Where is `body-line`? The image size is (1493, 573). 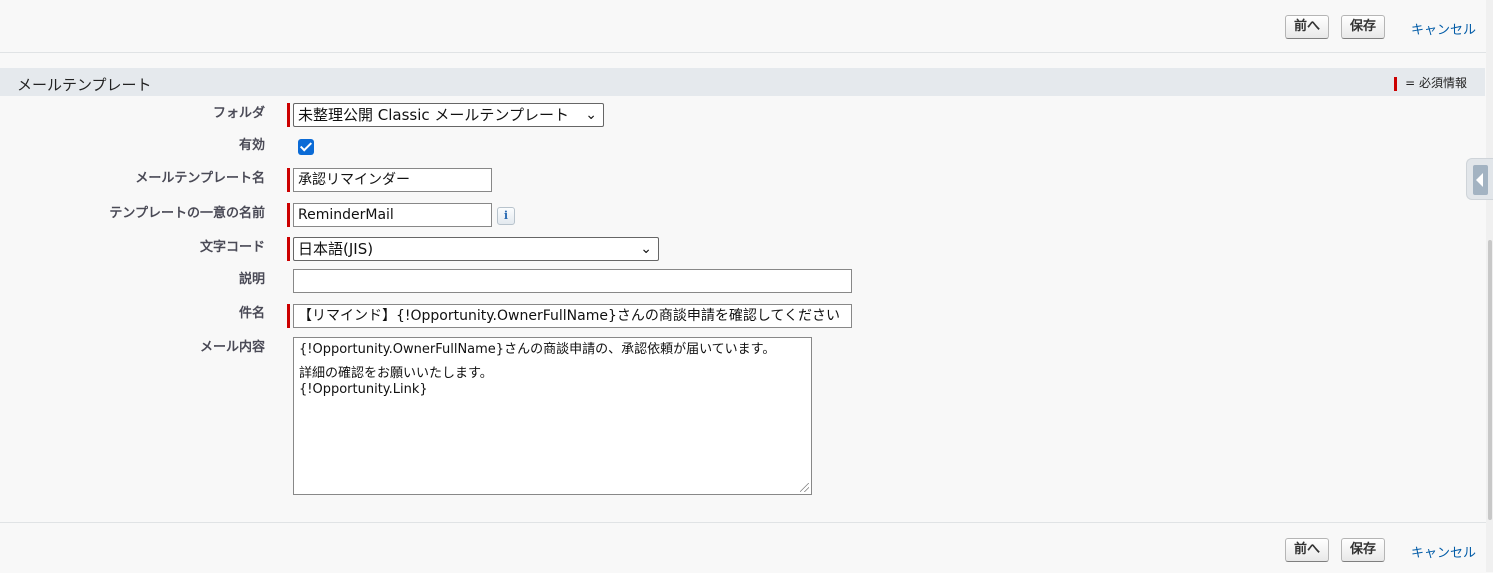
body-line is located at coordinates (552, 362).